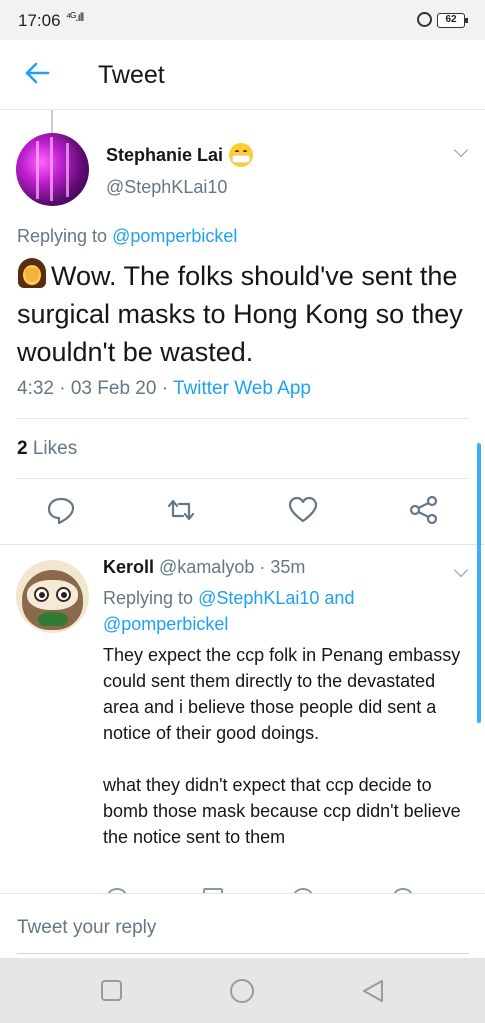 This screenshot has width=485, height=1023. I want to click on replying-and: and, so click(337, 598).